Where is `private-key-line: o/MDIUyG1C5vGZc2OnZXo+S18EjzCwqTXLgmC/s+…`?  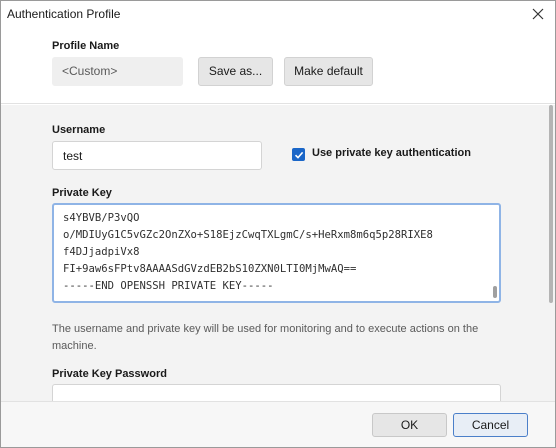
private-key-line: o/MDIUyG1C5vGZc2OnZXo+S18EjzCwqTXLgmC/s+… is located at coordinates (248, 235).